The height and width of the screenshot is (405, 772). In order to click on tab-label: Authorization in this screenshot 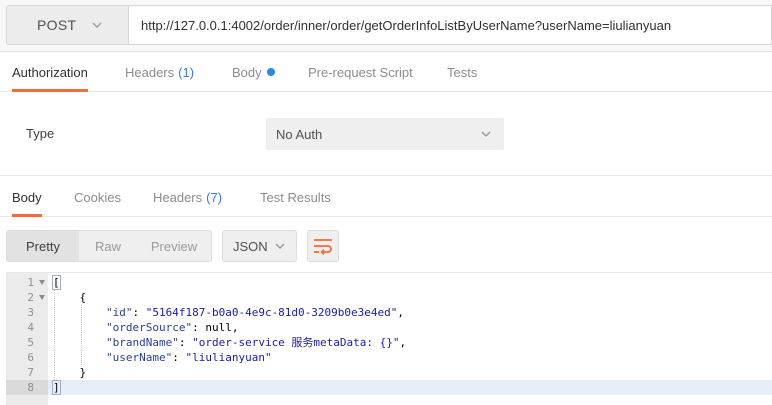, I will do `click(50, 72)`.